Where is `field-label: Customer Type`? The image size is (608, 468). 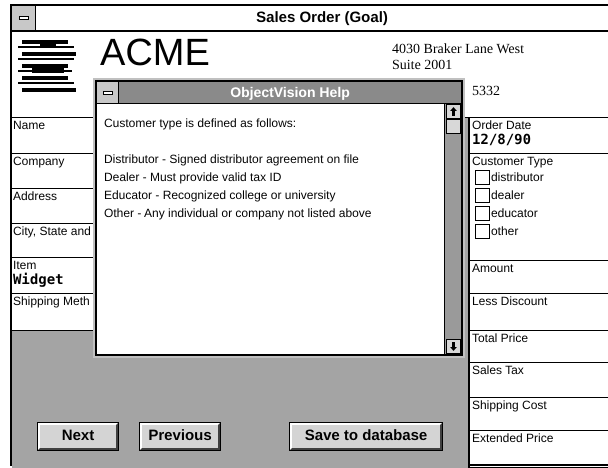 field-label: Customer Type is located at coordinates (513, 161).